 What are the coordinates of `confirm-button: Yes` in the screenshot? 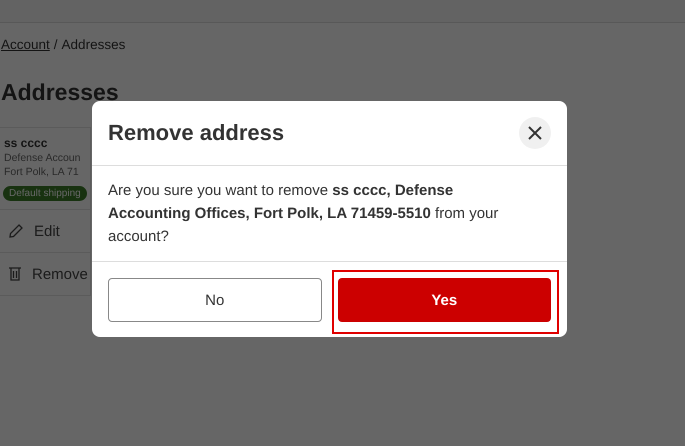 It's located at (444, 300).